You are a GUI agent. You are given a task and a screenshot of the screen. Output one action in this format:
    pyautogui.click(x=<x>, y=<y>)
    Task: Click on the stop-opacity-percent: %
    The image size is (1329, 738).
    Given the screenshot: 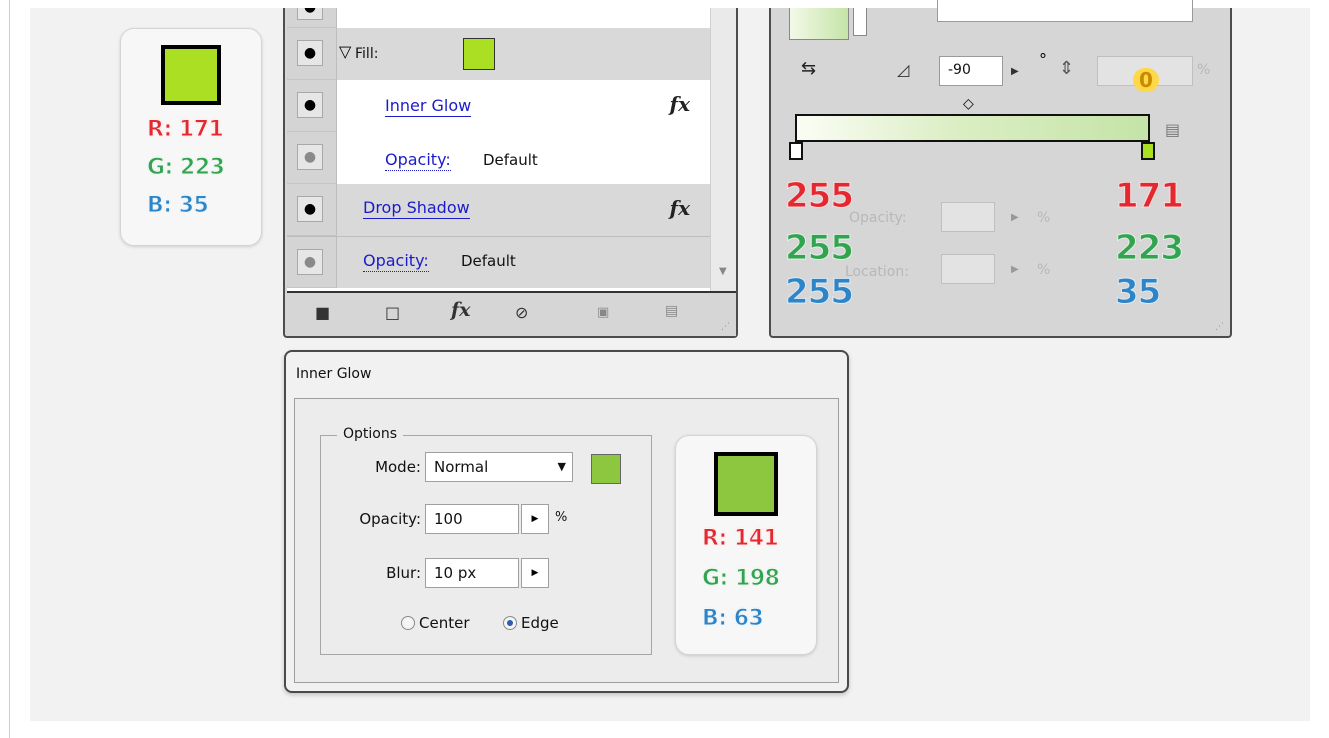 What is the action you would take?
    pyautogui.click(x=1044, y=218)
    